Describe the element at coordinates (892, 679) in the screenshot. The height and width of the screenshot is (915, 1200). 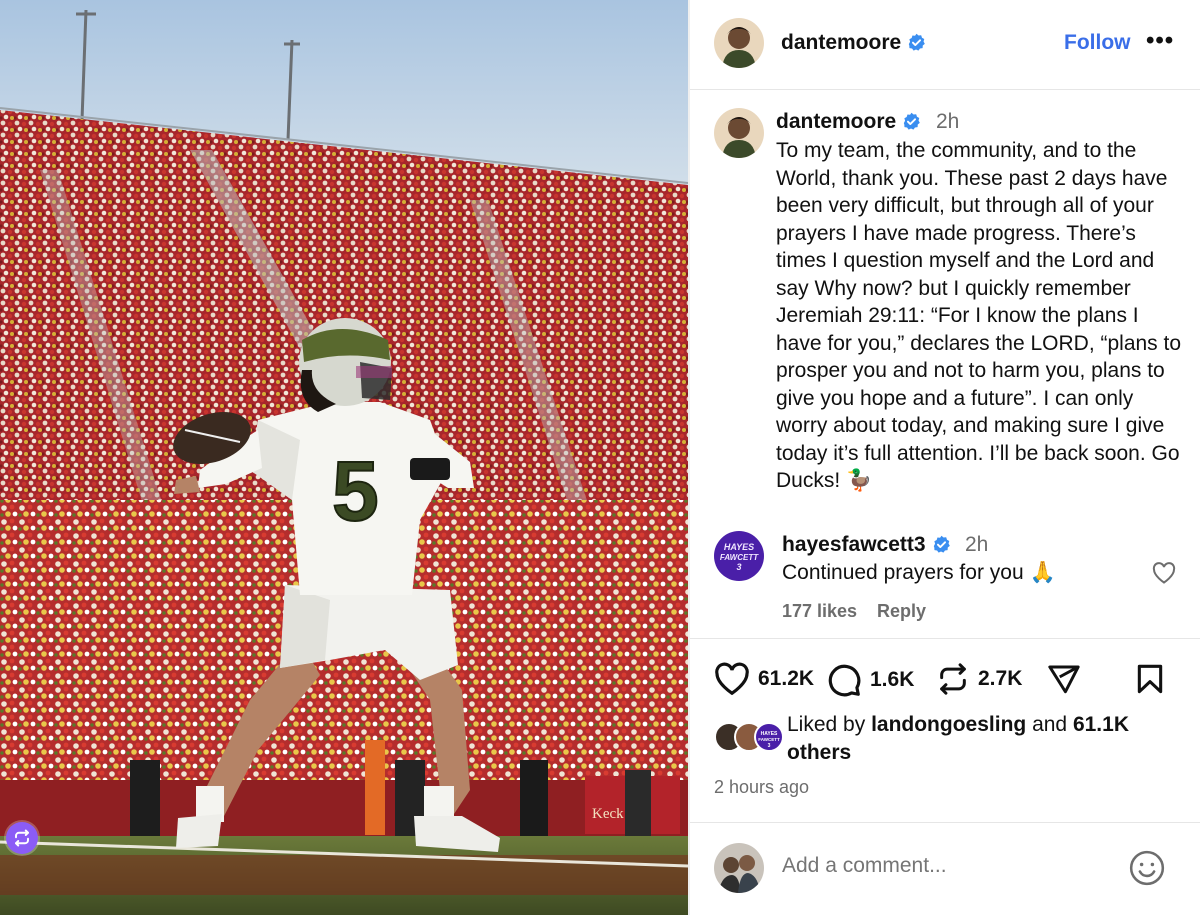
I see `comments-count: 1.6K` at that location.